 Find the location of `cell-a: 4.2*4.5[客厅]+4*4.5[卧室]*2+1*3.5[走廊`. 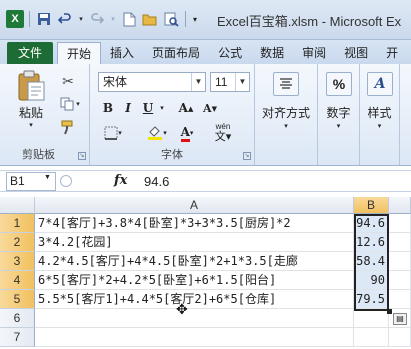

cell-a: 4.2*4.5[客厅]+4*4.5[卧室]*2+1*3.5[走廊 is located at coordinates (194, 261).